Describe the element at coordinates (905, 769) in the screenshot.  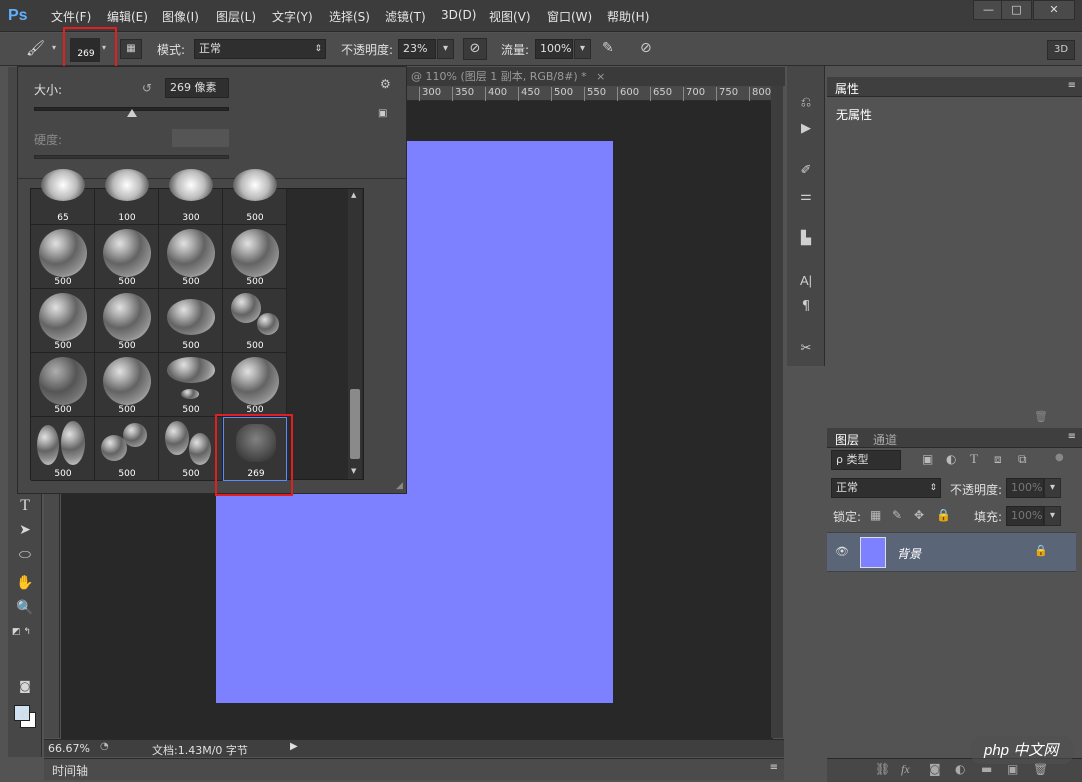
I see `layer-style-icon: fx` at that location.